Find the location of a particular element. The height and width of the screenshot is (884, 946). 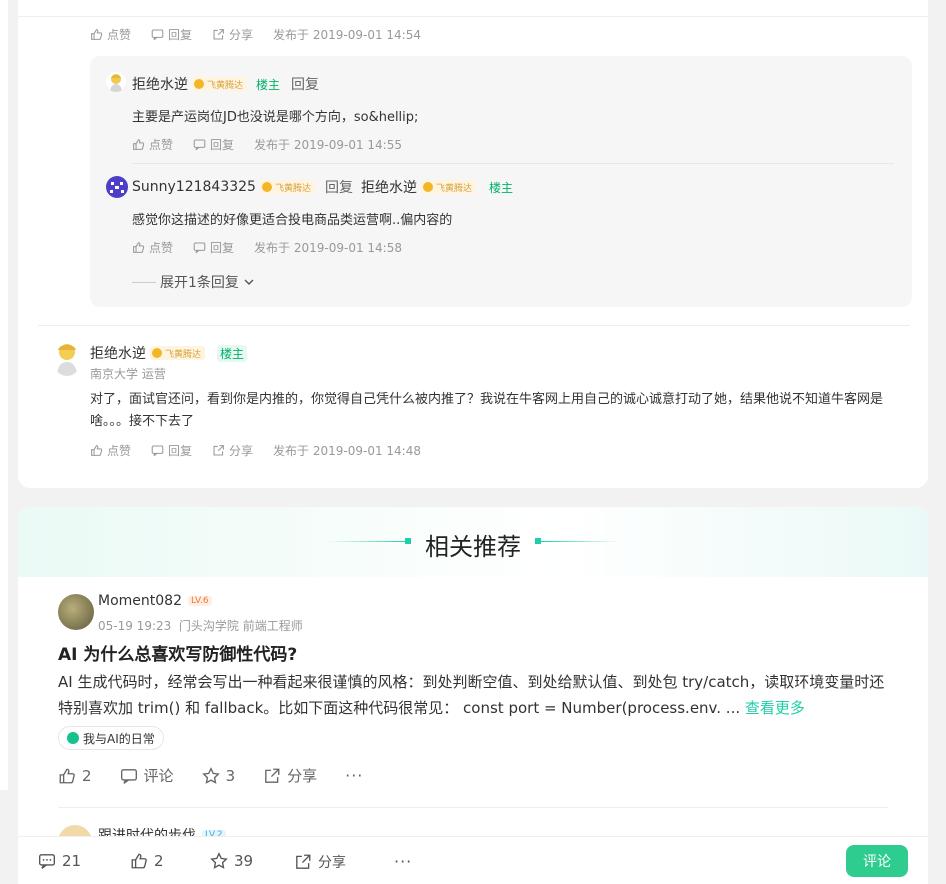

user-meta: 南京大学 运营 is located at coordinates (128, 374).